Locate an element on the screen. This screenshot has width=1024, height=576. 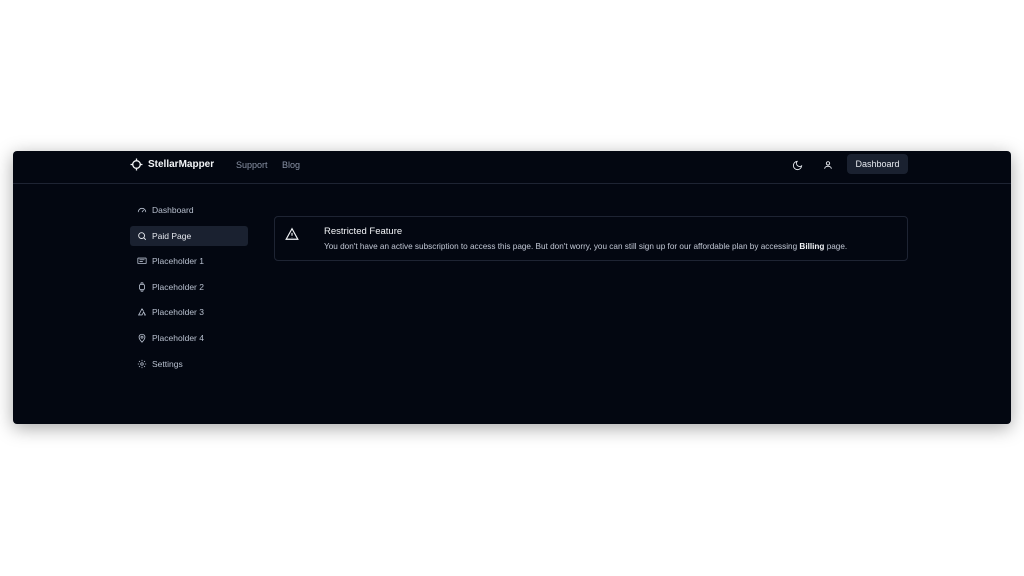
monitor-icon is located at coordinates (142, 261).